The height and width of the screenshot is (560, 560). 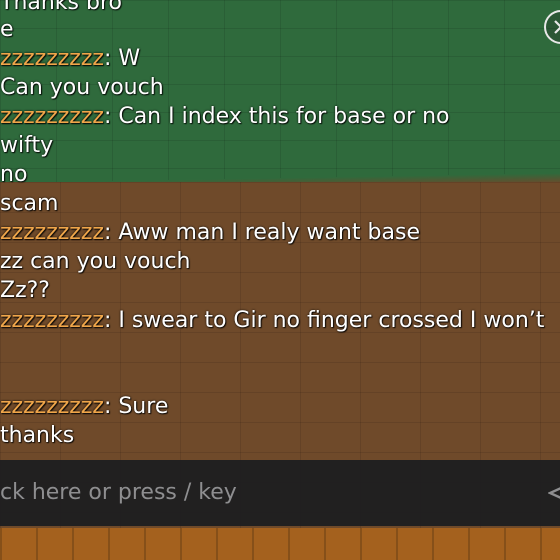 I want to click on chat-text: W, so click(x=129, y=58).